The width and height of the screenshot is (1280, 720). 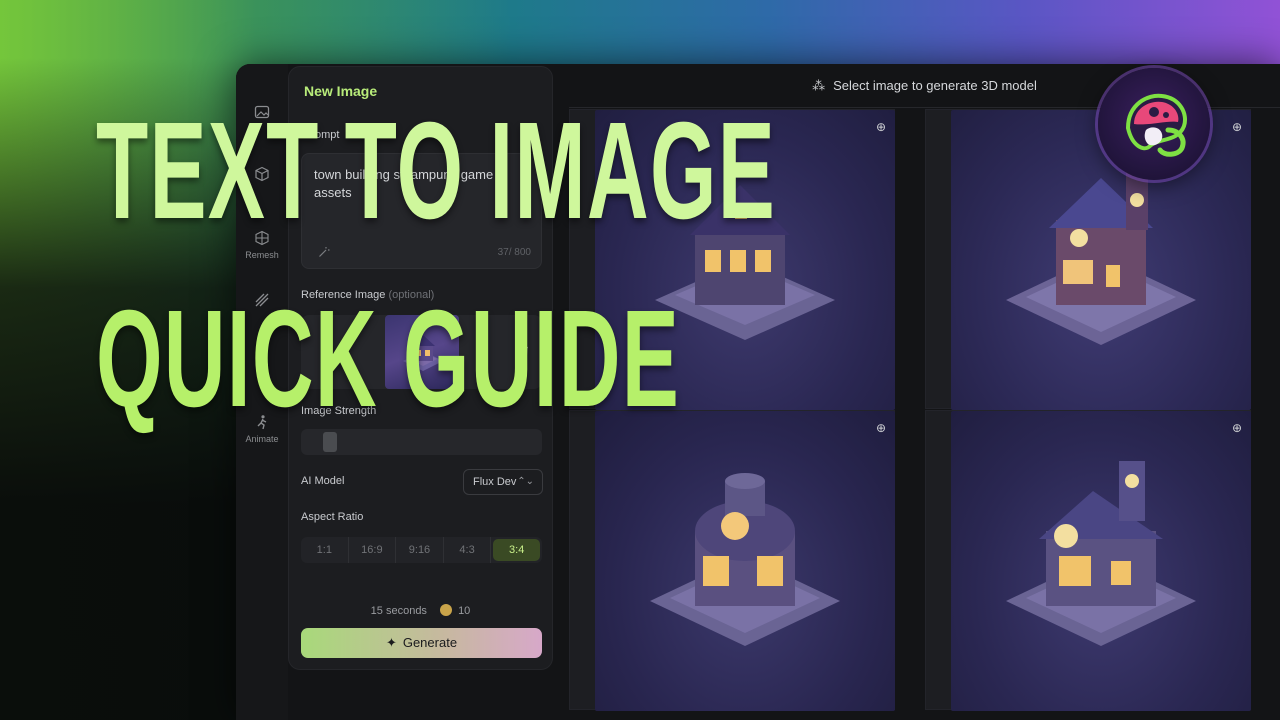 I want to click on model-select: Flux Dev ⌃⌄, so click(x=503, y=482).